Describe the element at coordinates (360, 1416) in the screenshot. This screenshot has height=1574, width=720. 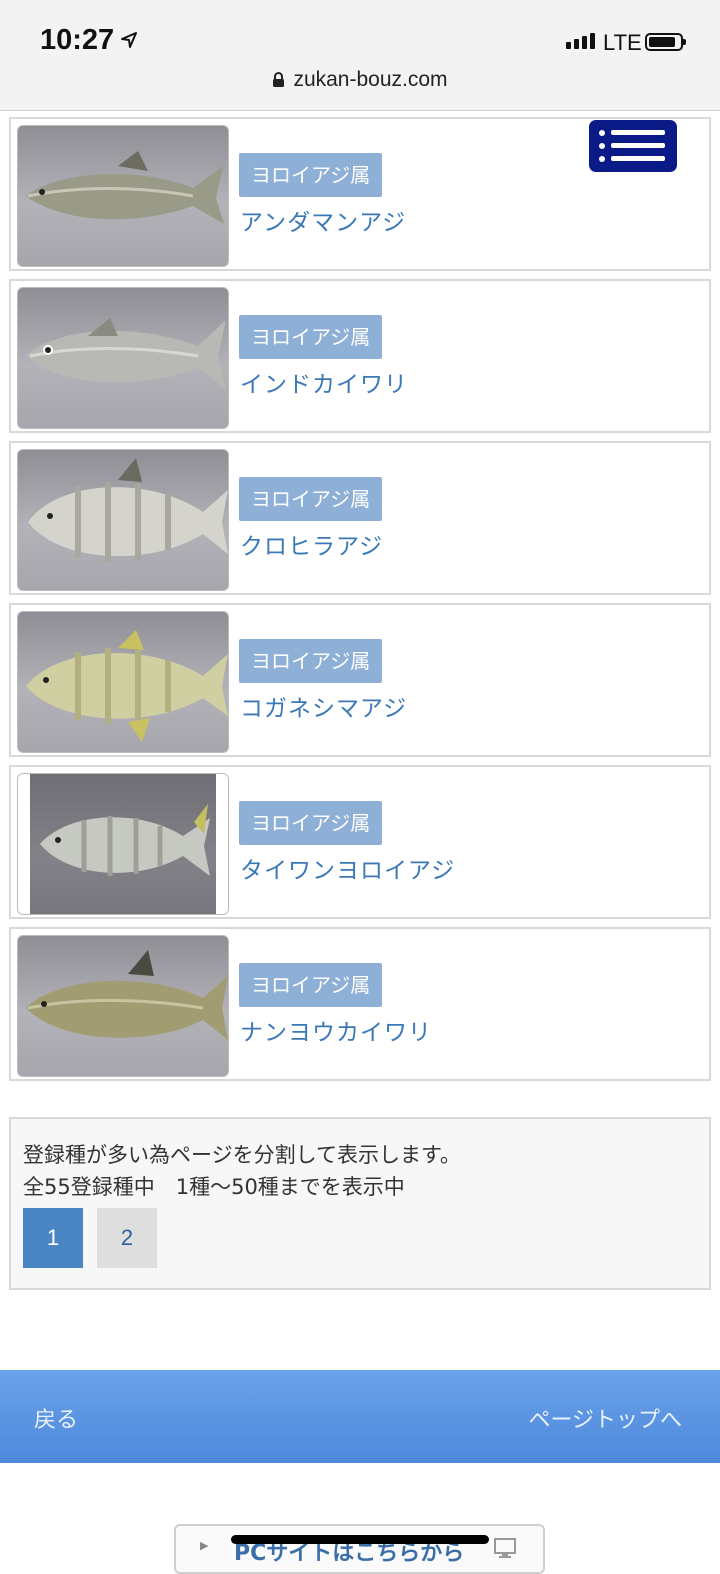
I see `footer-nav: 戻る ページトップへ` at that location.